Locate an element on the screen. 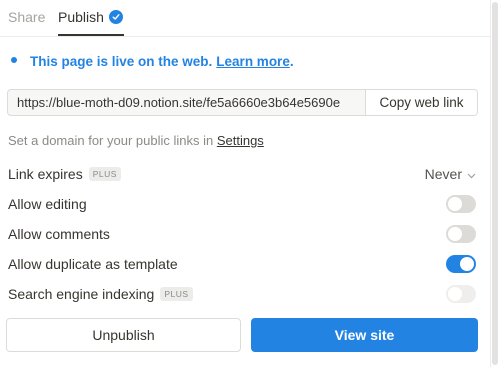 The image size is (498, 367). allow-duplicate-label: Allow duplicate as template is located at coordinates (93, 264).